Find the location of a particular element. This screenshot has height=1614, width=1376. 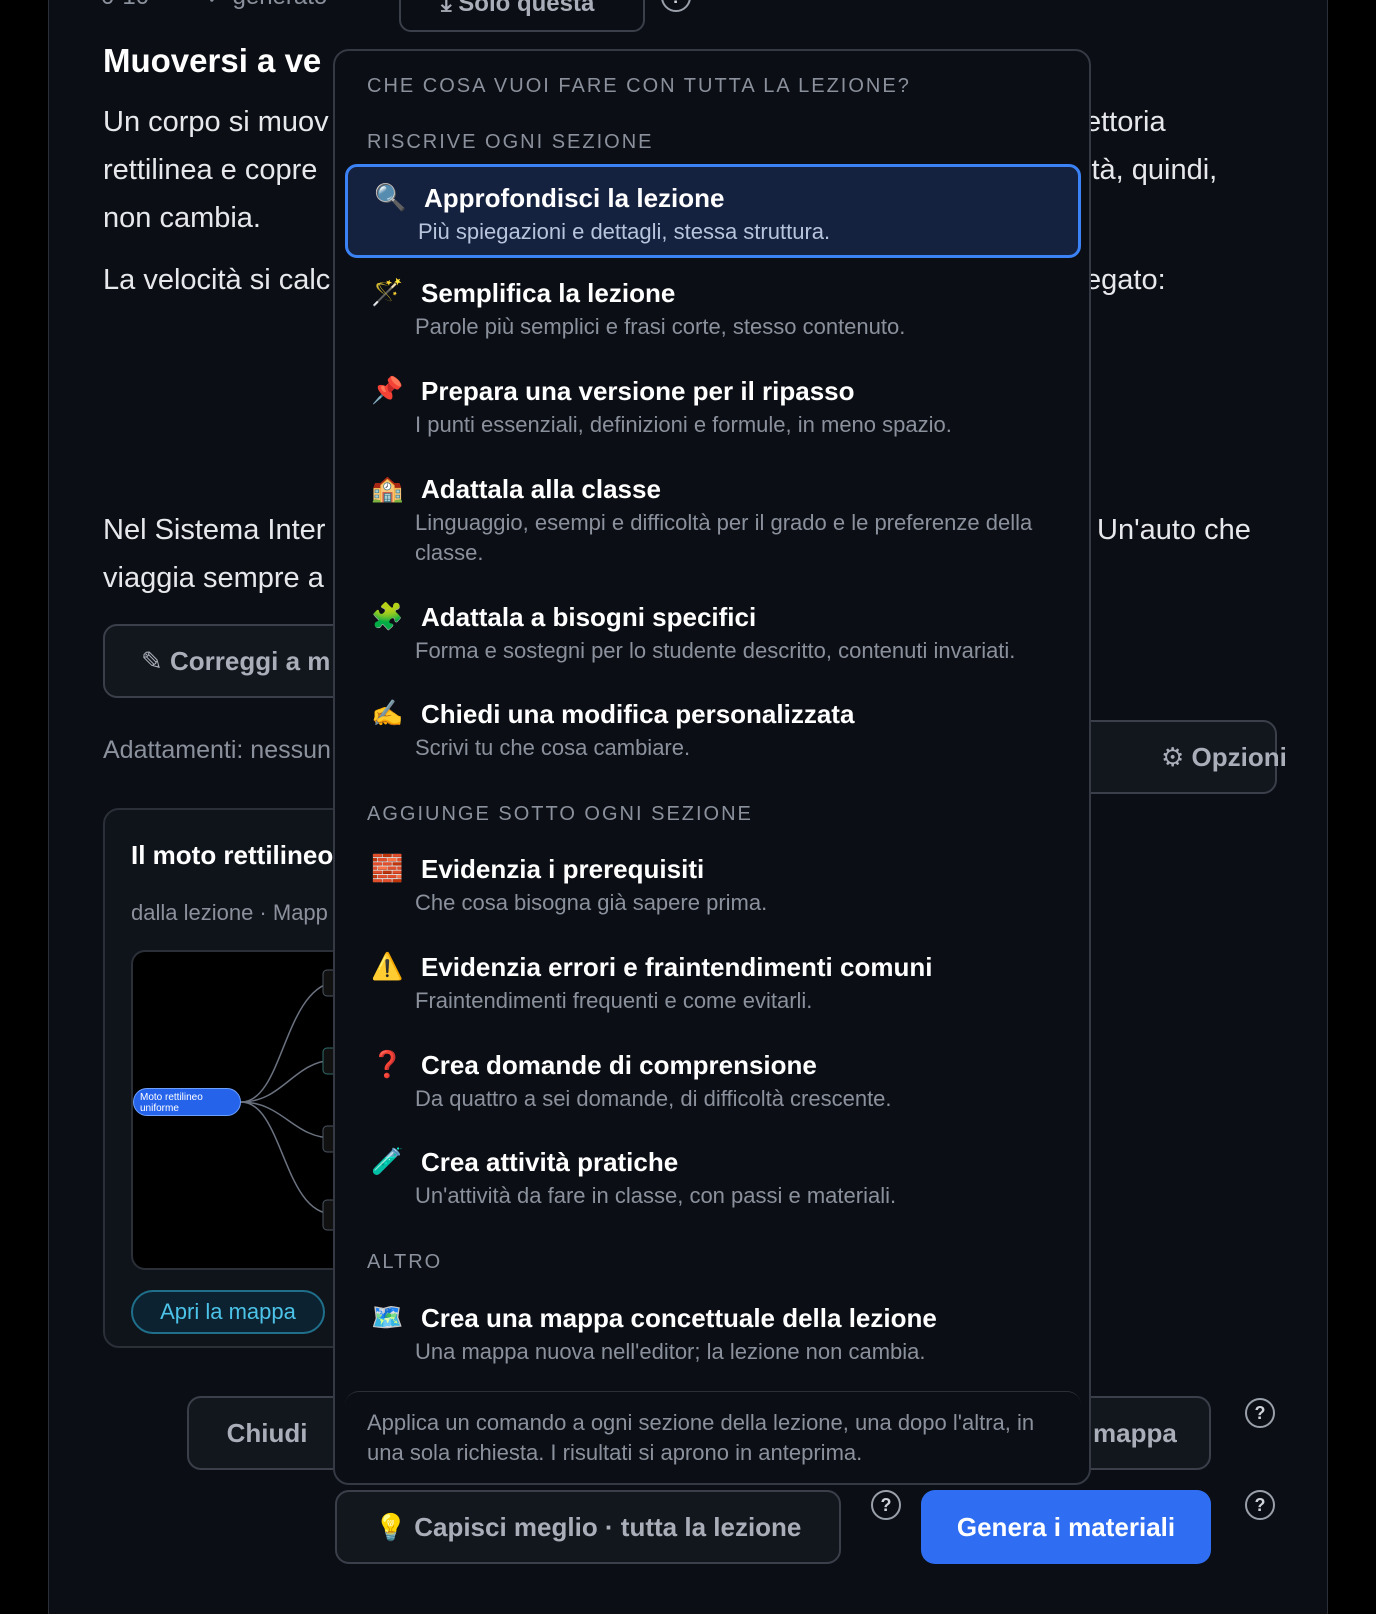

paragraph-line: ettoria is located at coordinates (1125, 122).